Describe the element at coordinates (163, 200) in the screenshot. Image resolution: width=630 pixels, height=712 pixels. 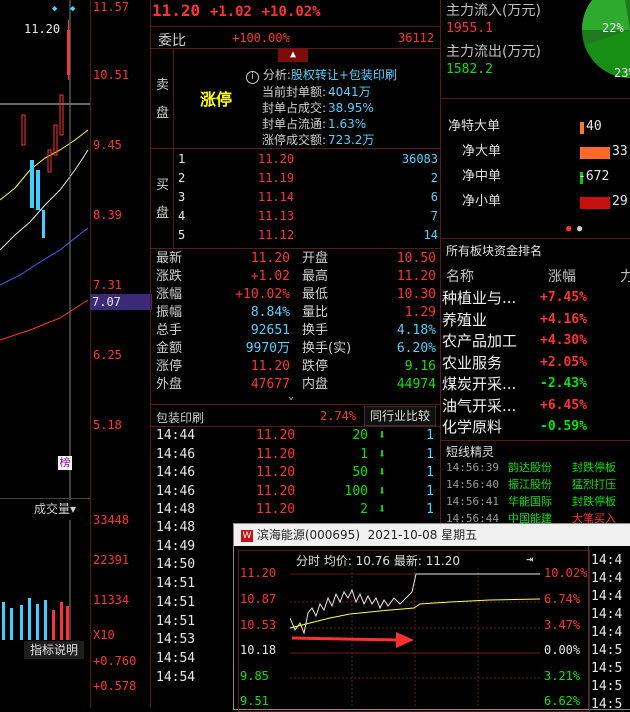
I see `buy-label: 买盘` at that location.